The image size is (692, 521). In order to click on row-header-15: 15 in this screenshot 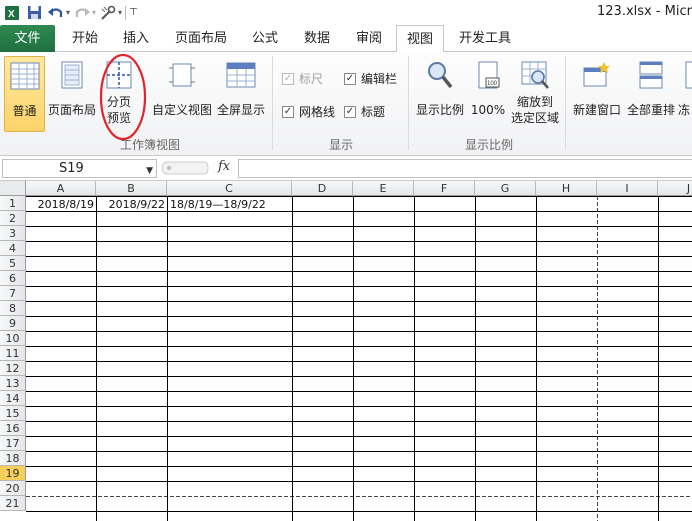, I will do `click(13, 413)`.